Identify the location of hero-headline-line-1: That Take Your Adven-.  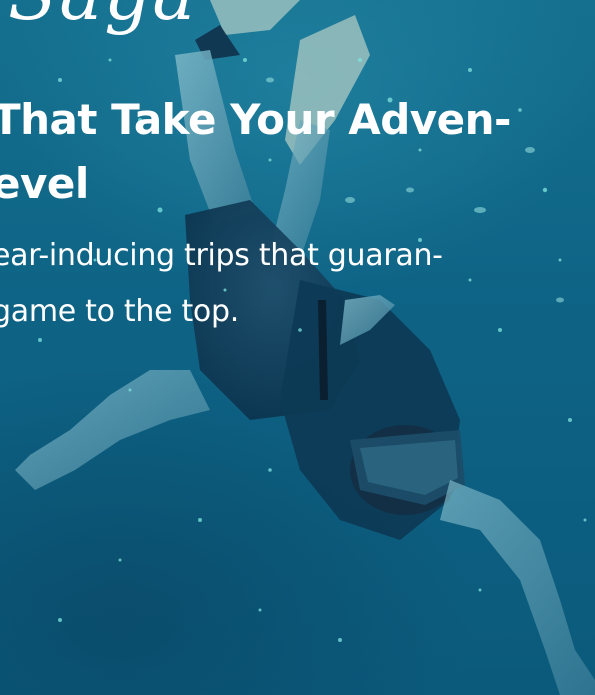
(256, 119).